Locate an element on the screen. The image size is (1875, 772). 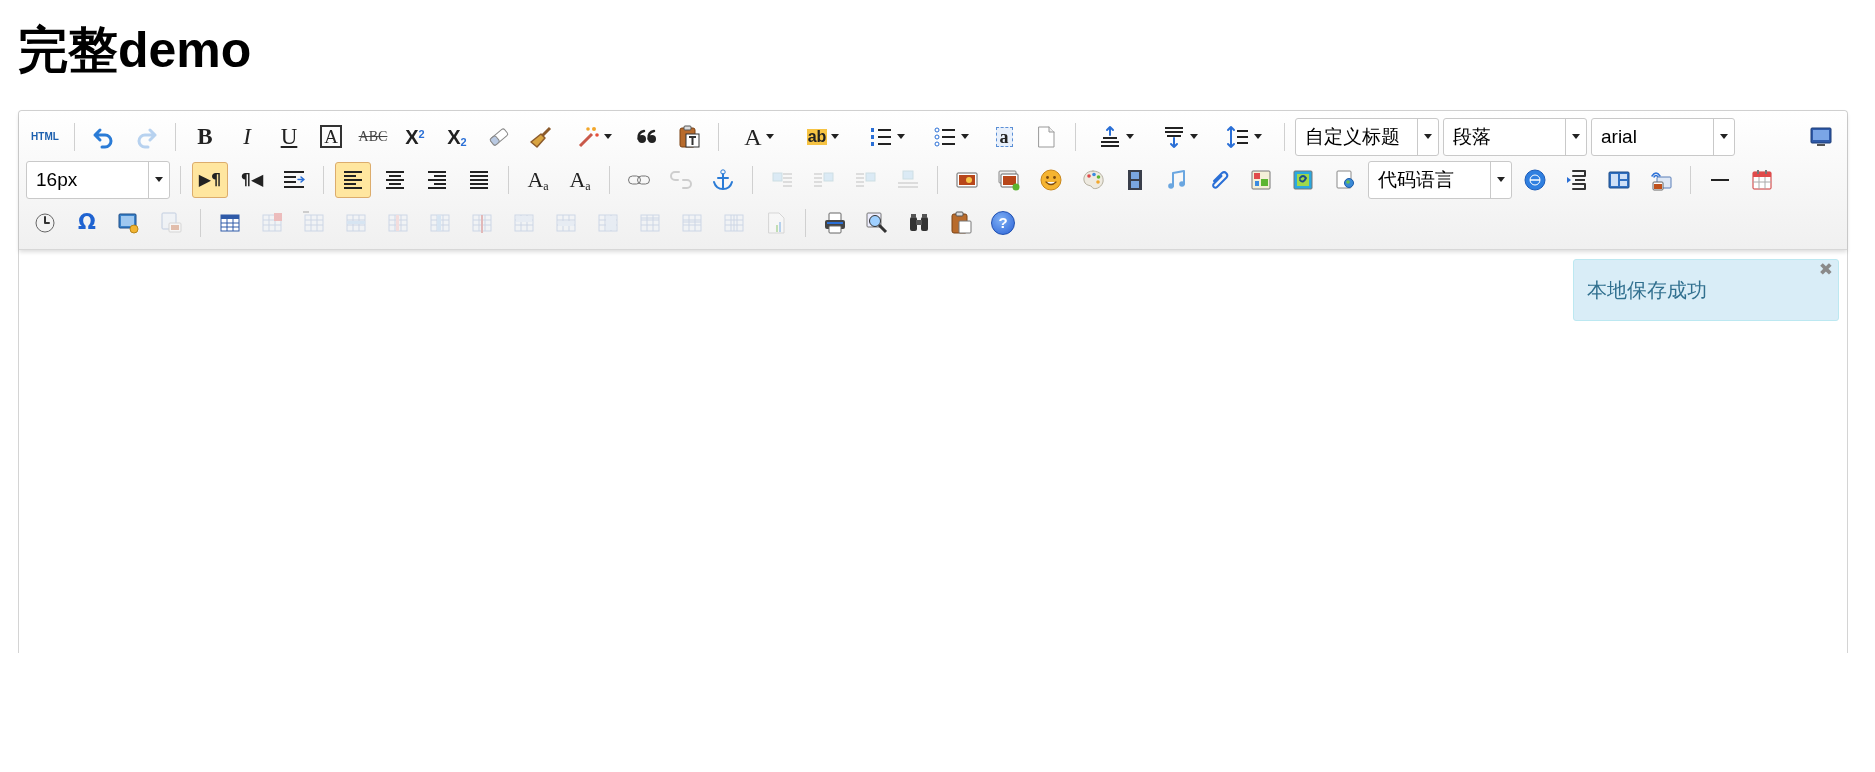
paragraph-format-select: 段落 is located at coordinates (1515, 136).